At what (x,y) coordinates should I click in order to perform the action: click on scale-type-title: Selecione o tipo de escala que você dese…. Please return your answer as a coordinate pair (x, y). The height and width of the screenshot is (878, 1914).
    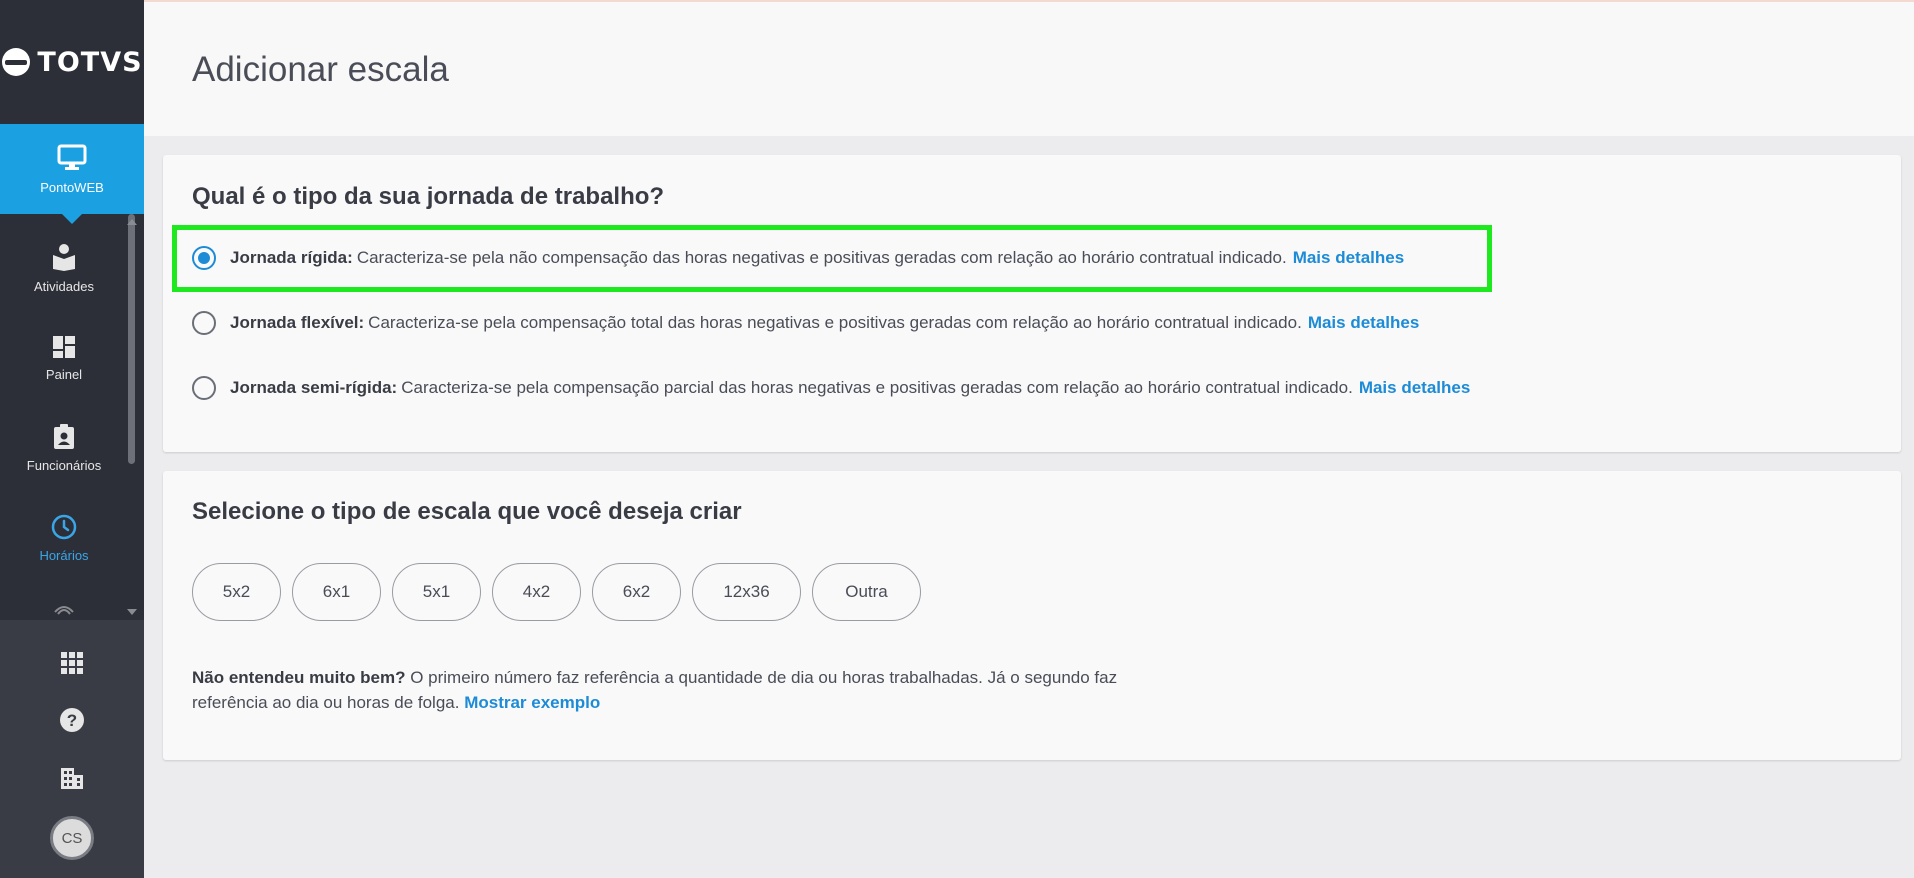
    Looking at the image, I should click on (467, 511).